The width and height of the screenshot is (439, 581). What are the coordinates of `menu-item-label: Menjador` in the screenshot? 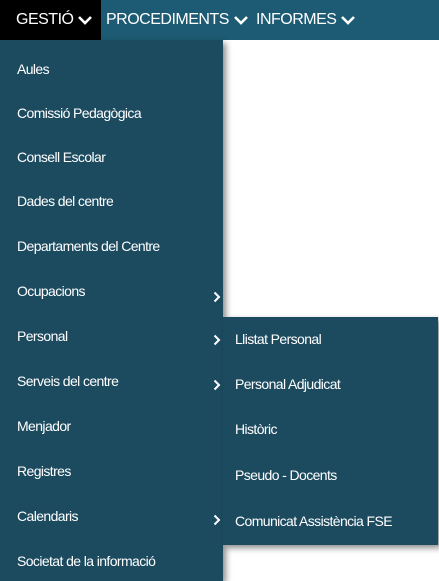 It's located at (44, 426).